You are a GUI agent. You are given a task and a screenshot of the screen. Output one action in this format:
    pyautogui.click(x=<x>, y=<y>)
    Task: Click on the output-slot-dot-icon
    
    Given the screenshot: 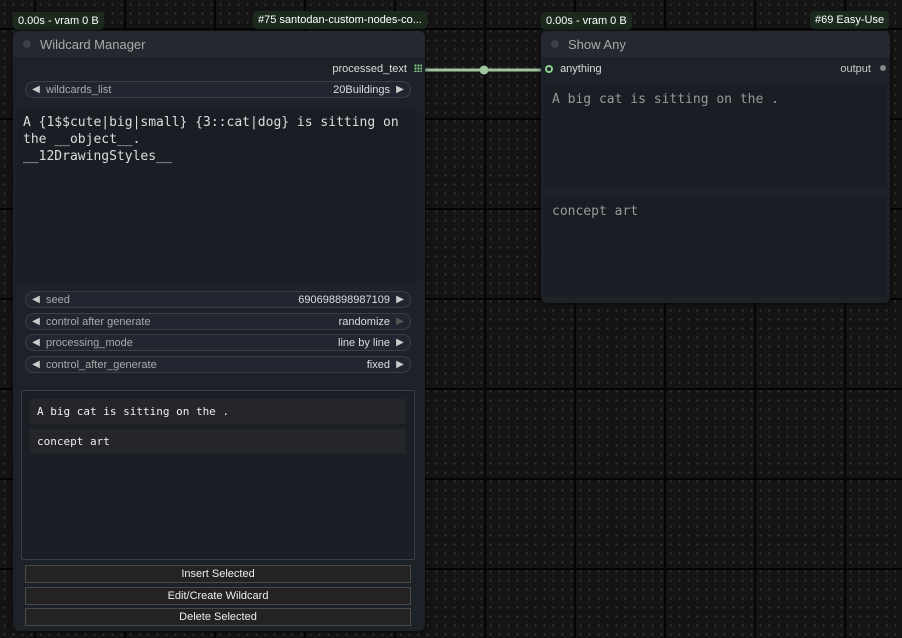 What is the action you would take?
    pyautogui.click(x=883, y=68)
    